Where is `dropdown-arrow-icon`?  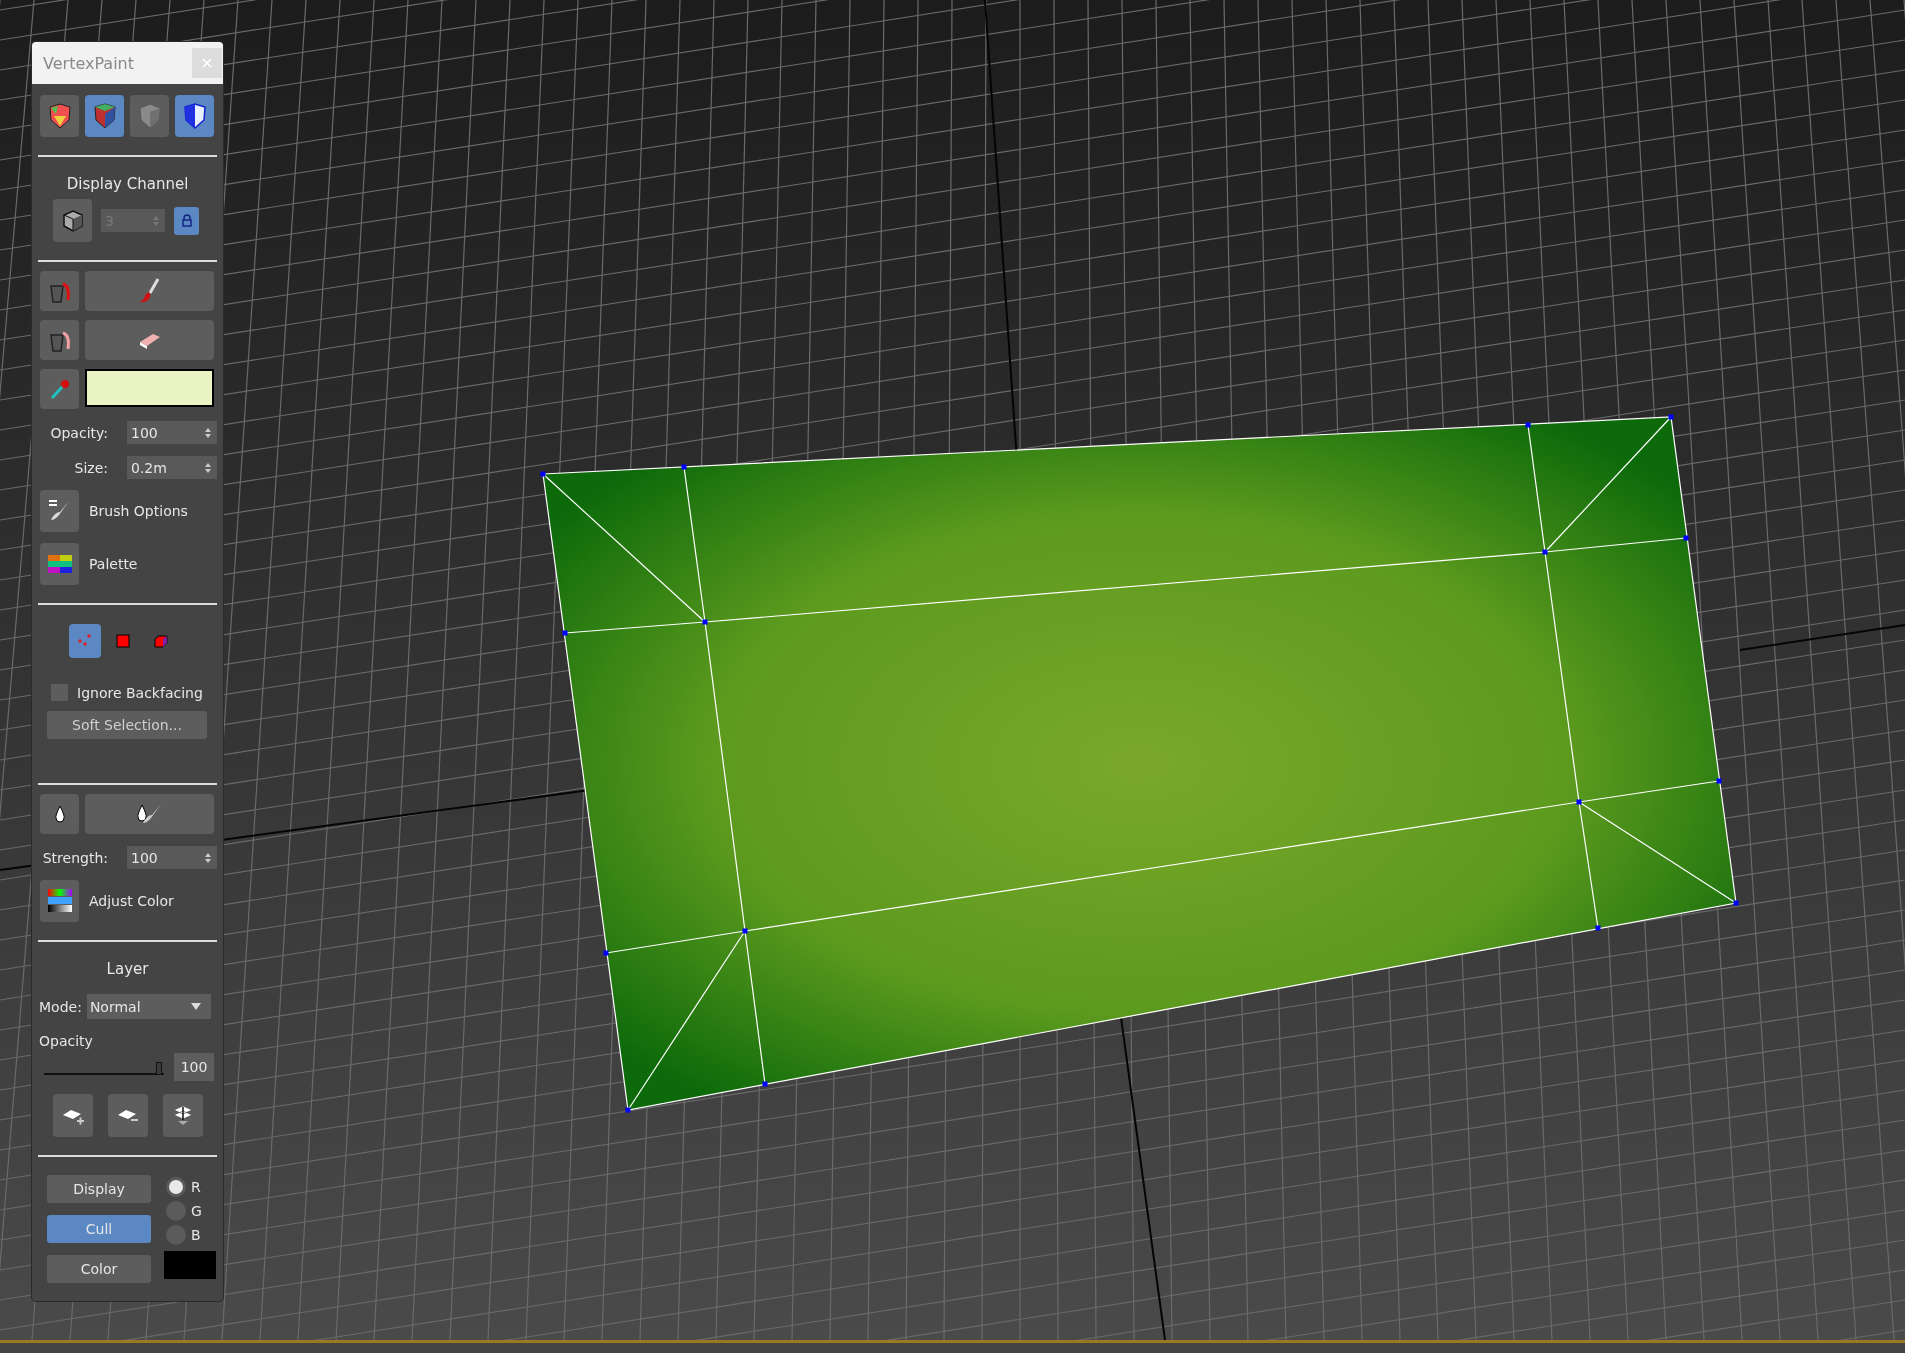 dropdown-arrow-icon is located at coordinates (195, 1006).